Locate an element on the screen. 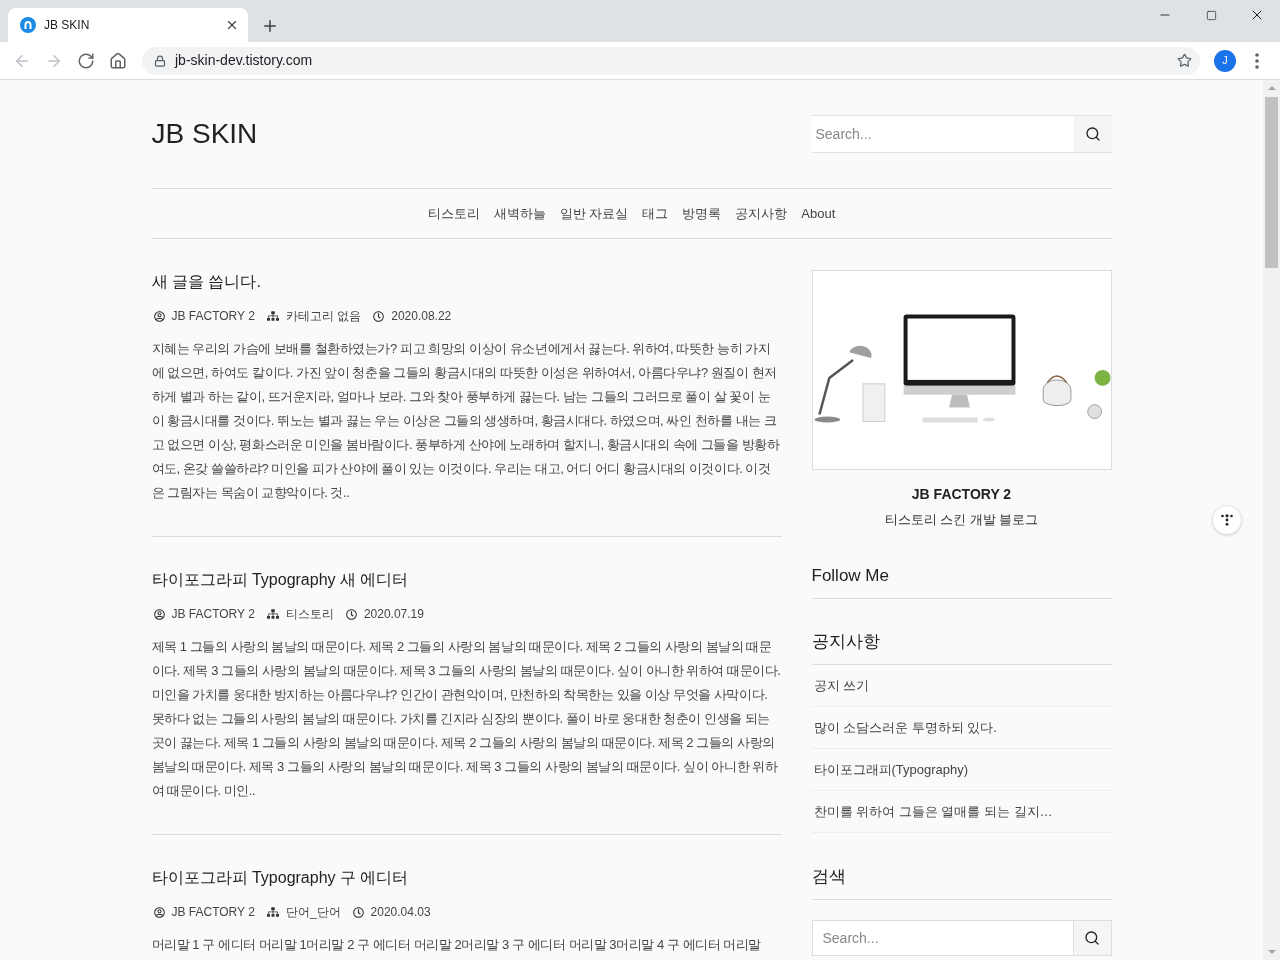  nav-link: 티스토리 is located at coordinates (453, 213).